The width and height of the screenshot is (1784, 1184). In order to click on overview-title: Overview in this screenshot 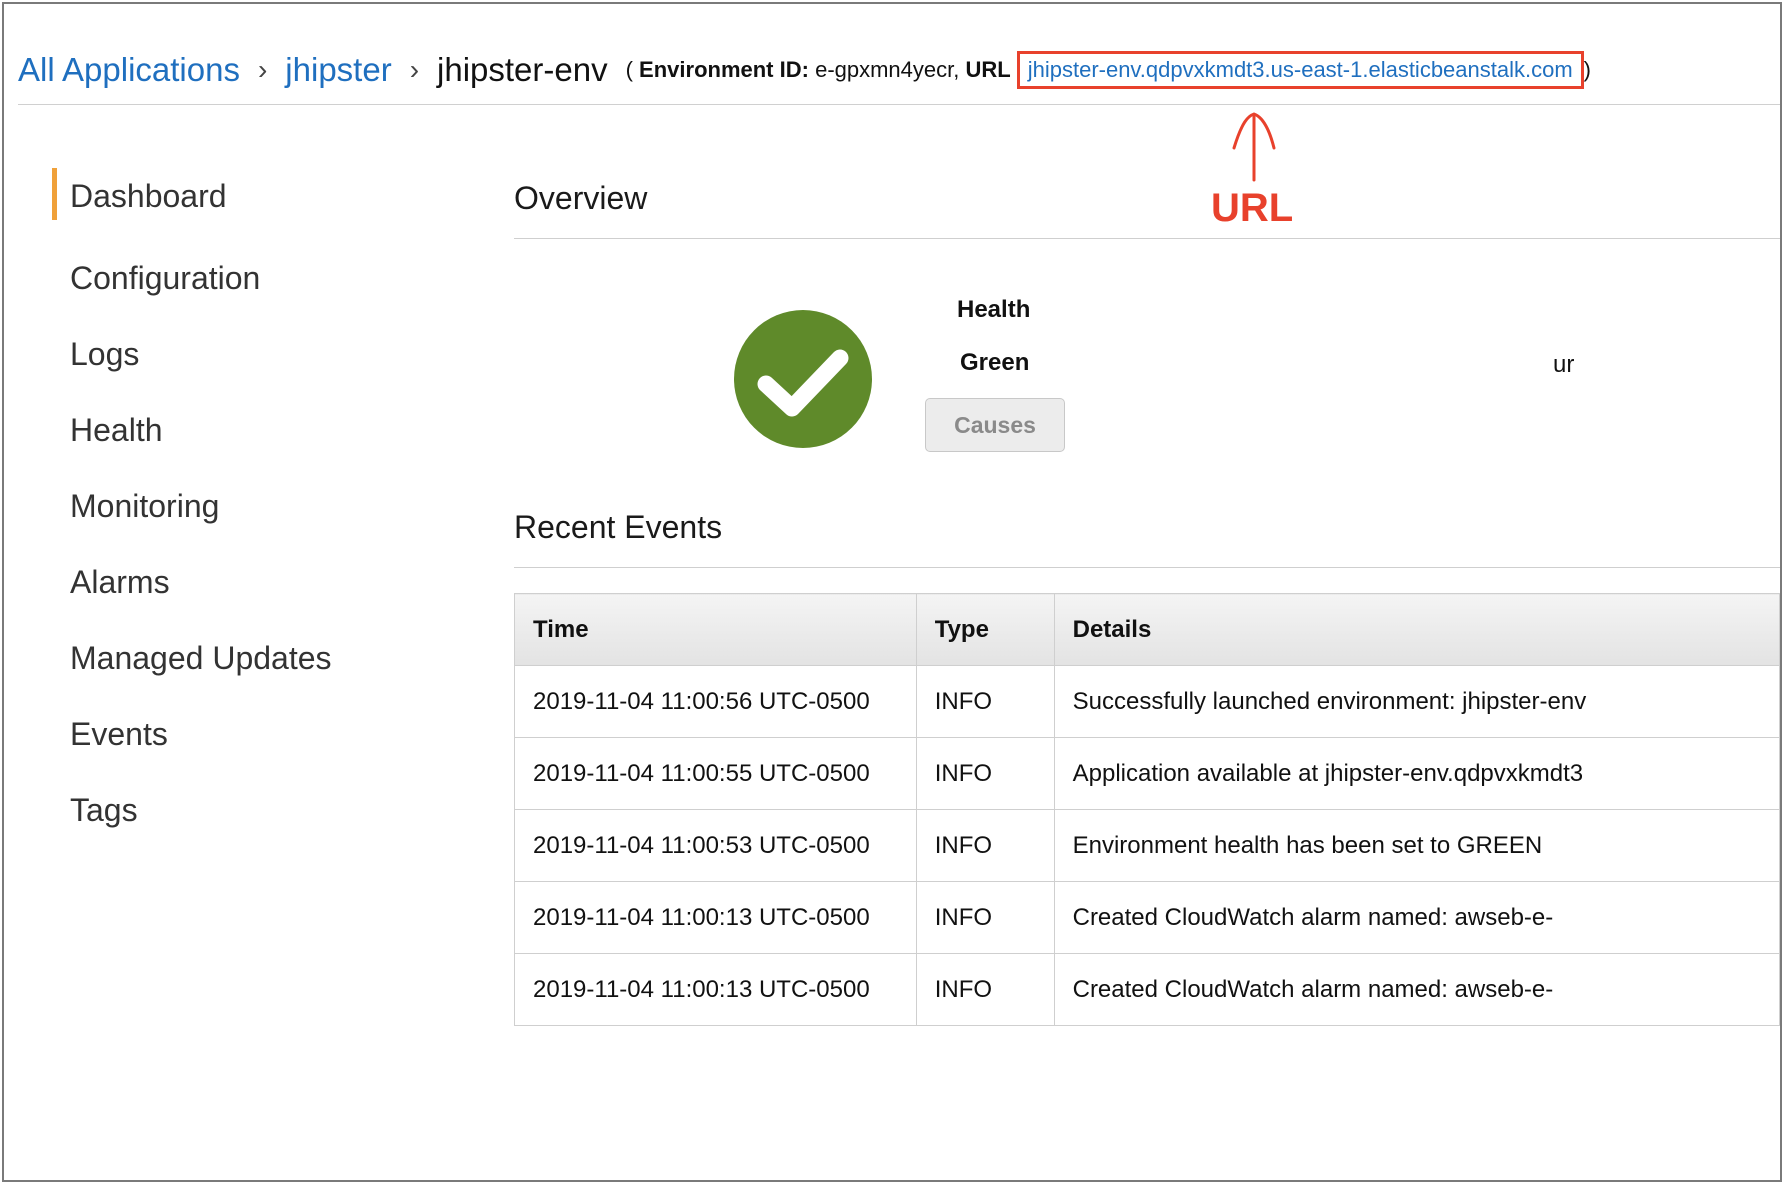, I will do `click(581, 198)`.